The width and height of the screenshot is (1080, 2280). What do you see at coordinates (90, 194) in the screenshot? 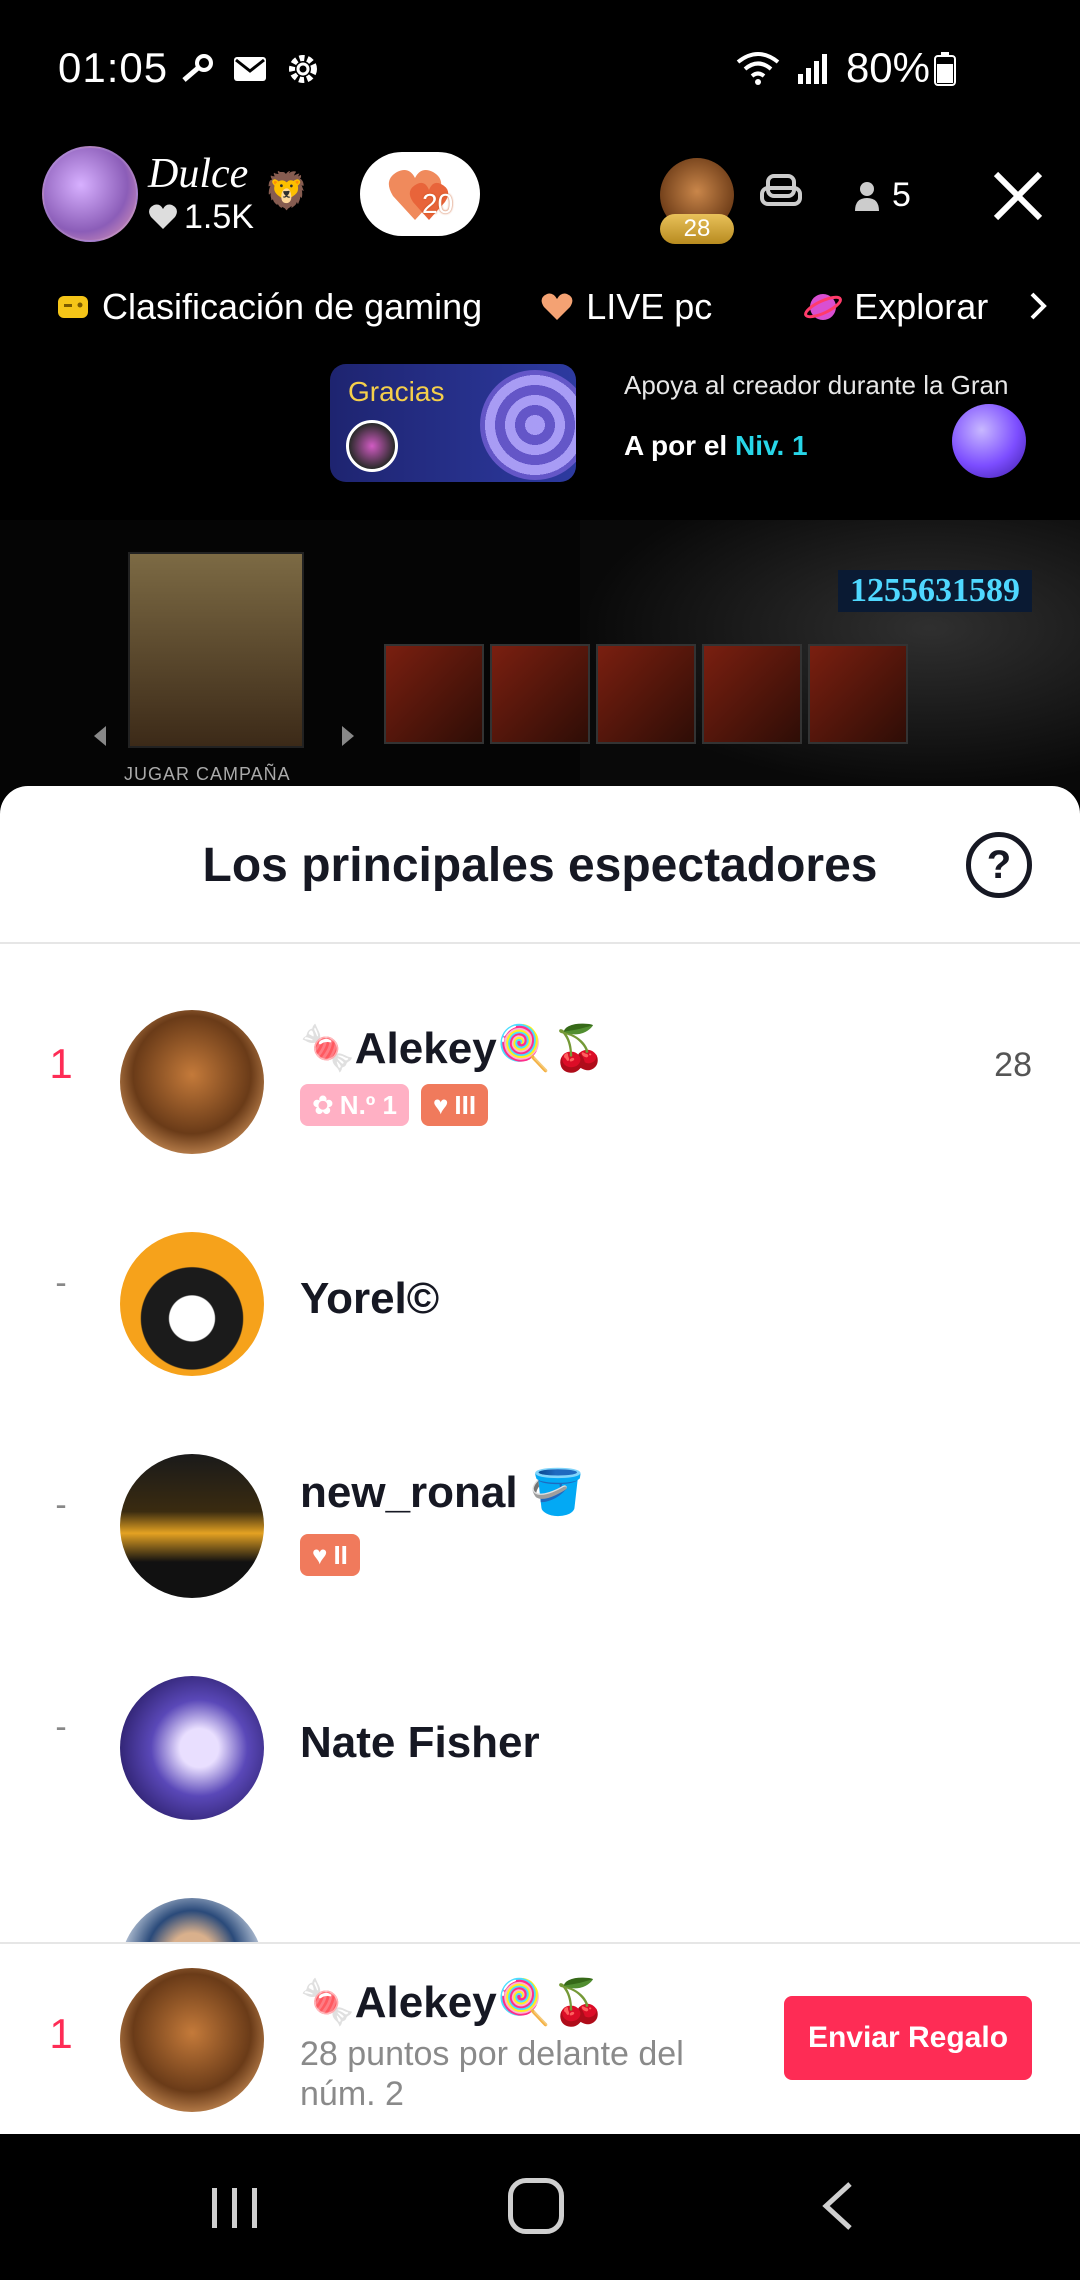
I see `host-avatar` at bounding box center [90, 194].